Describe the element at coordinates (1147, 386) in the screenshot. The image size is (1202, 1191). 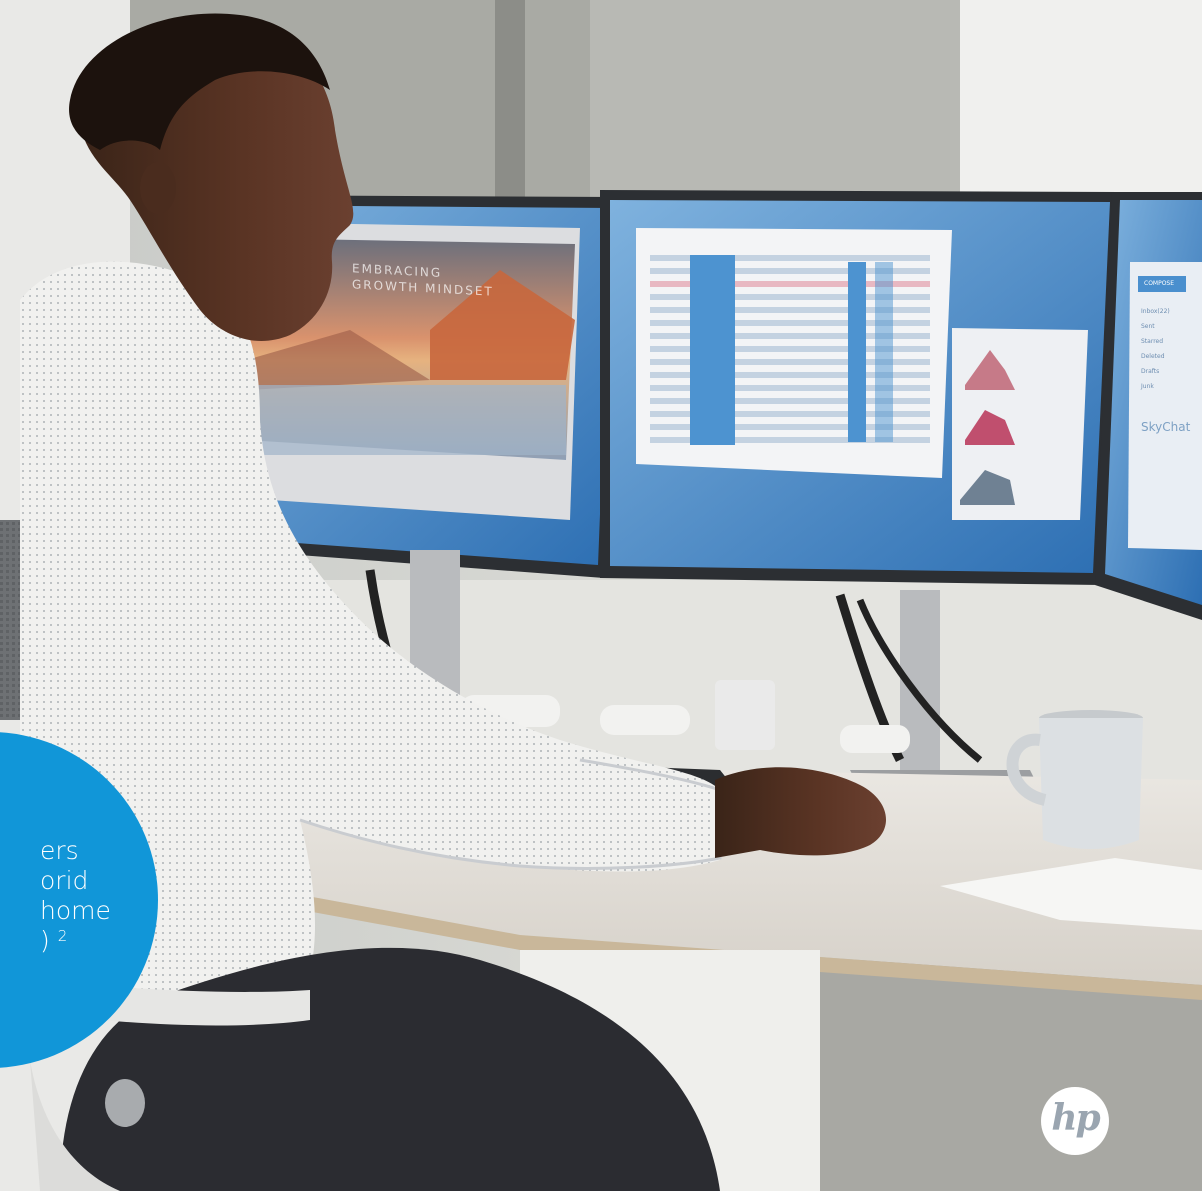
I see `mail-folder: Junk` at that location.